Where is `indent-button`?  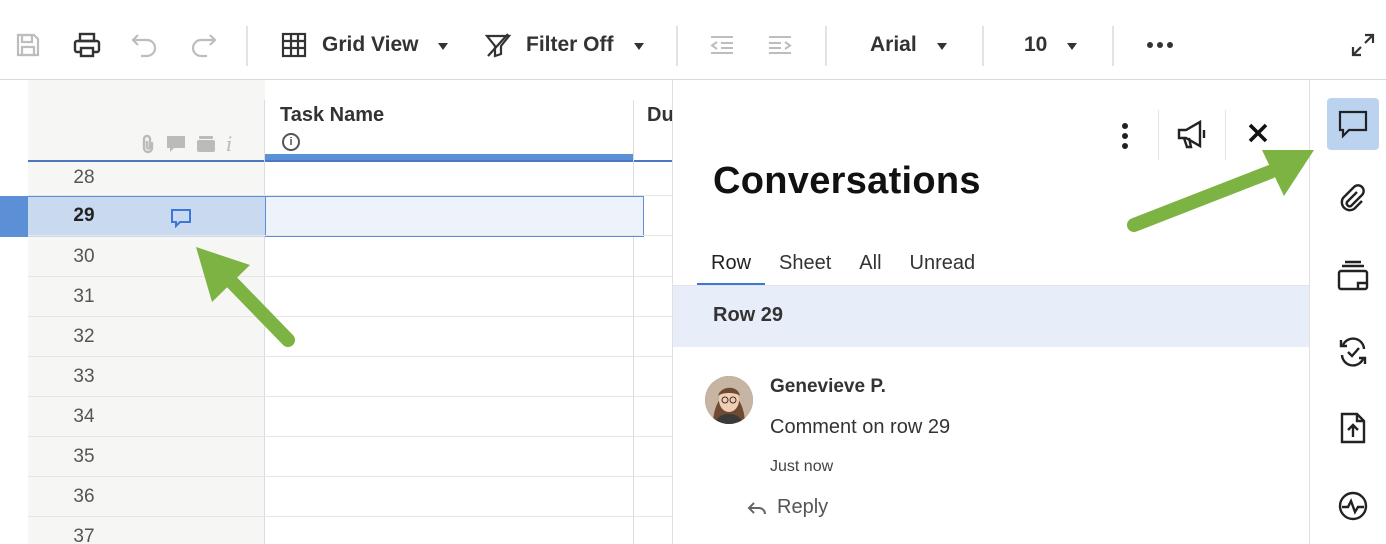 indent-button is located at coordinates (780, 45).